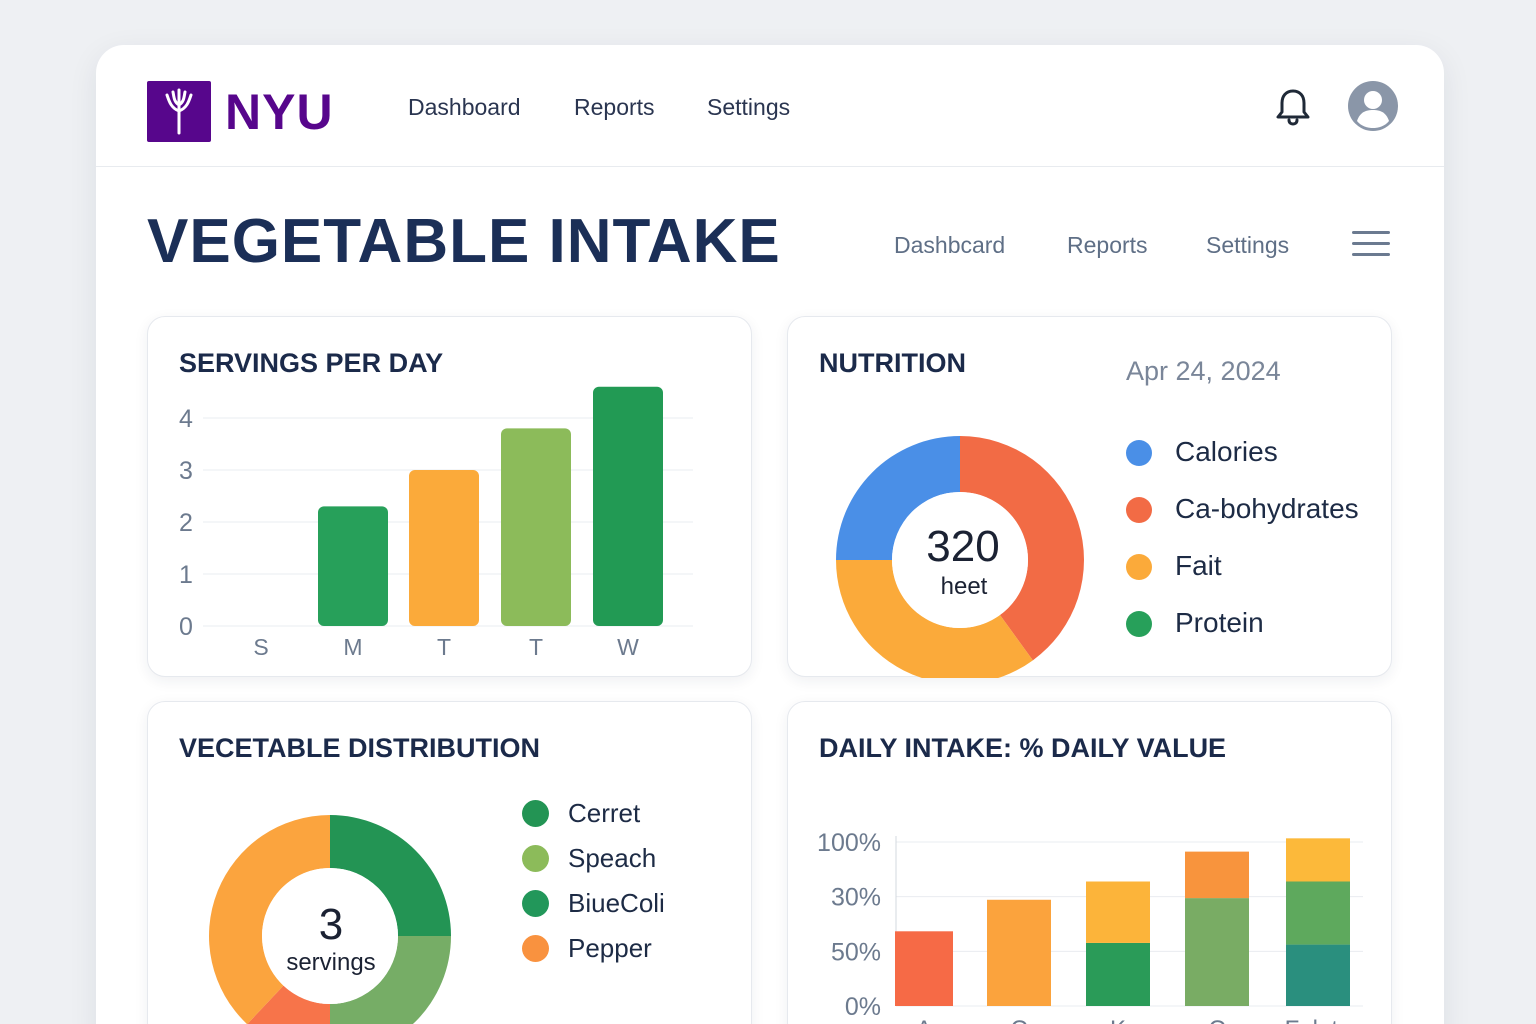  What do you see at coordinates (1267, 508) in the screenshot?
I see `legend-label: Ca-bohydrates` at bounding box center [1267, 508].